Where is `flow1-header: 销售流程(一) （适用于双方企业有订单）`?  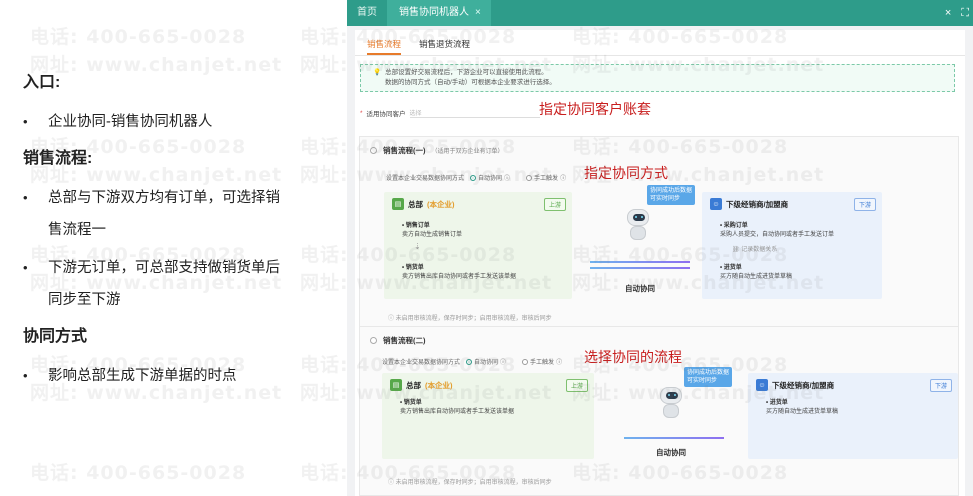
flow1-header: 销售流程(一) （适用于双方企业有订单） is located at coordinates (659, 146).